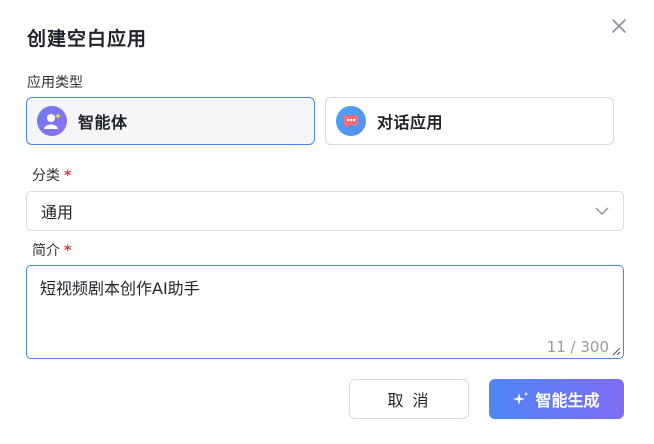 The image size is (654, 444). I want to click on character-counter: 11 / 300, so click(577, 347).